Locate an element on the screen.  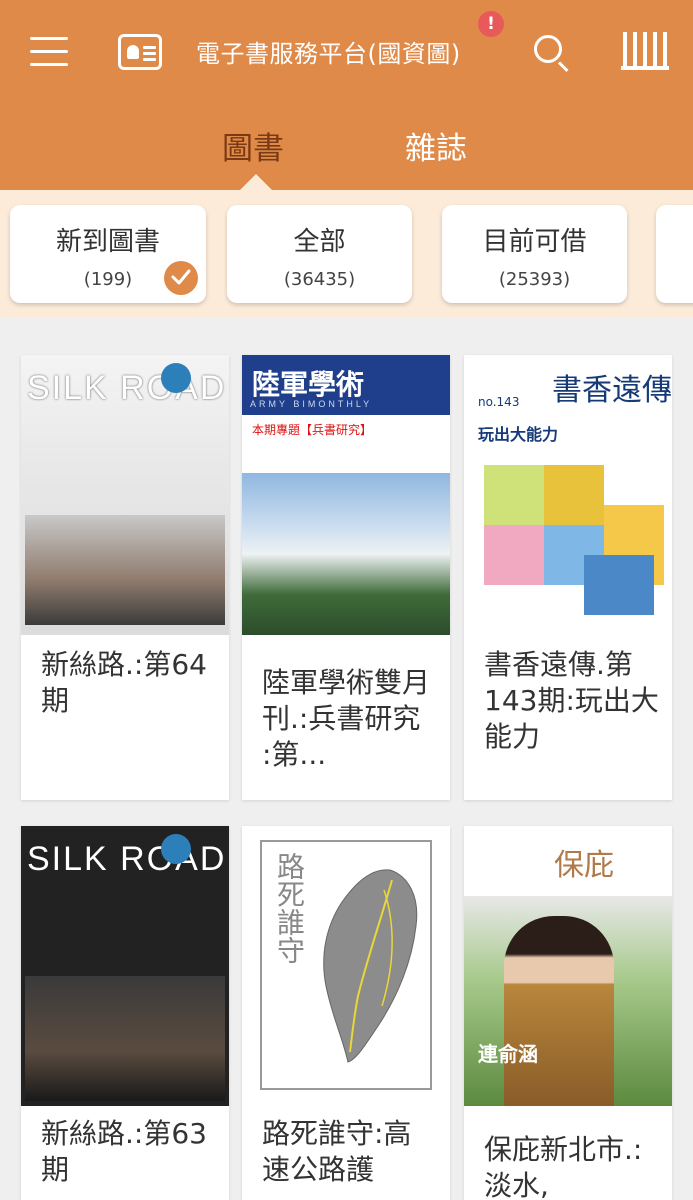
book-card: SILK ROAD 新絲路.:第63期 is located at coordinates (125, 1013).